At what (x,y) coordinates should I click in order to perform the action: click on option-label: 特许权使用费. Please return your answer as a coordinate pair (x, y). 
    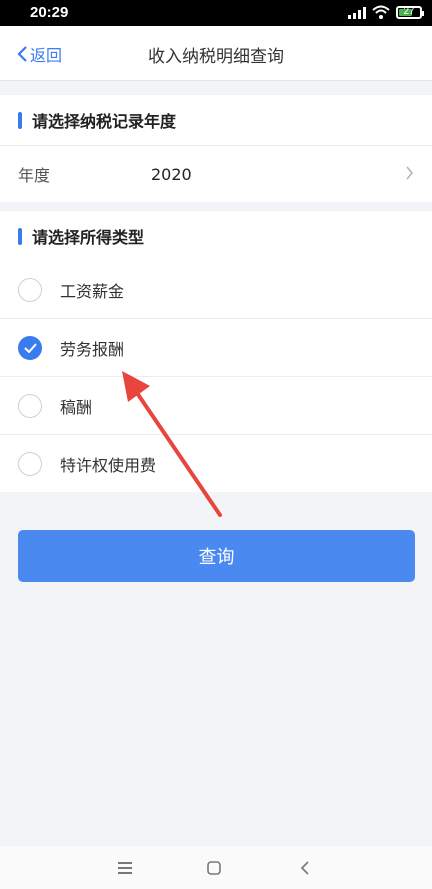
    Looking at the image, I should click on (108, 465).